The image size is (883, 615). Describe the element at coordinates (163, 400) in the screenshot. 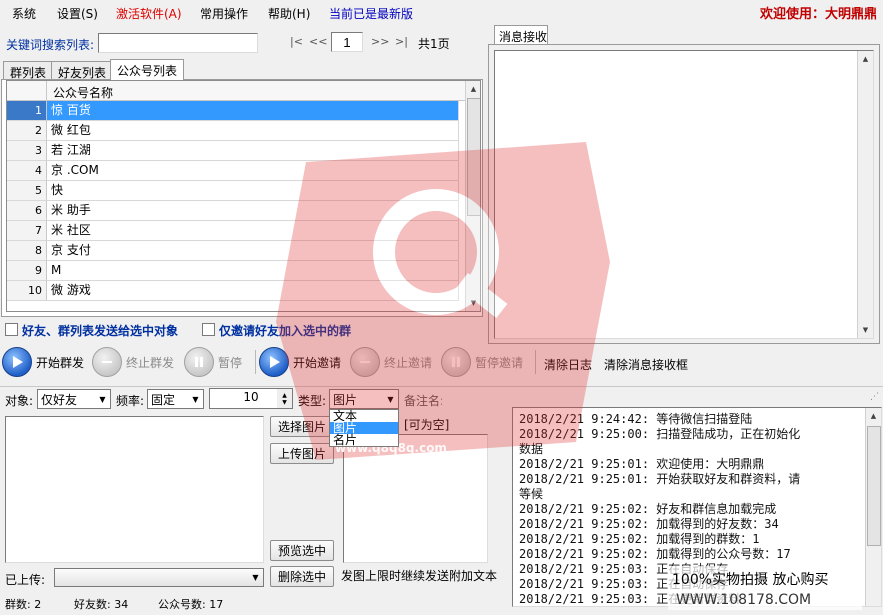

I see `frequency-value: 固定` at that location.